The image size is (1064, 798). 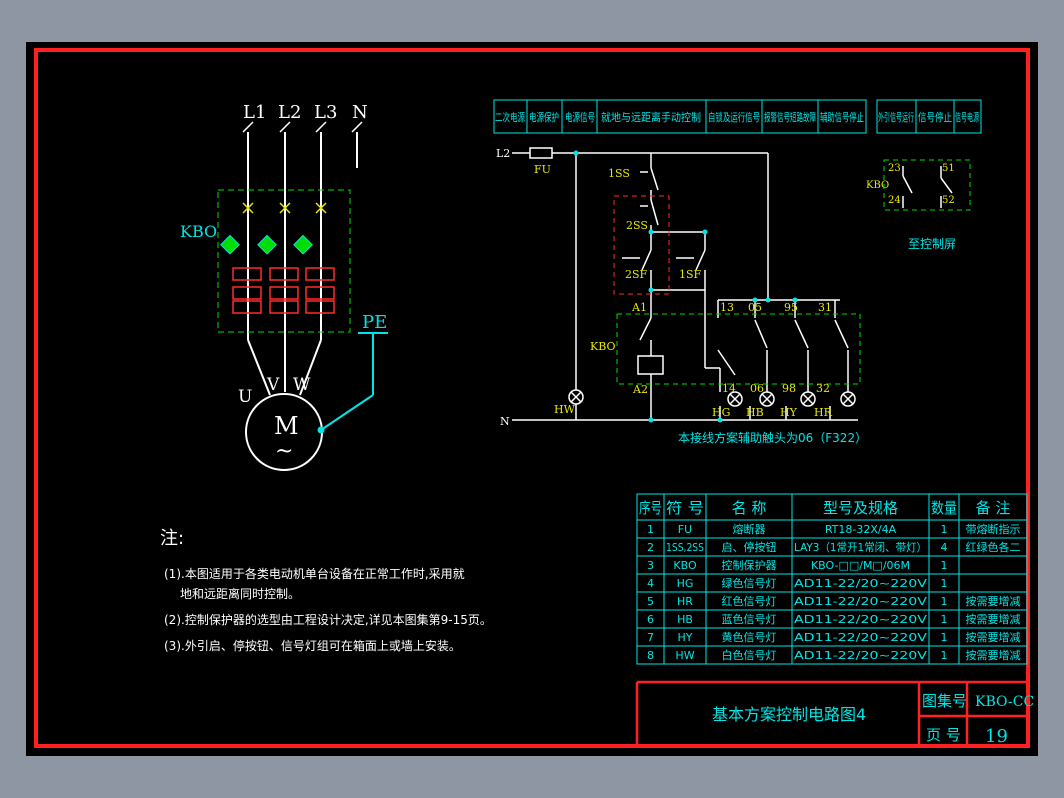 I want to click on terminal-label: 32, so click(x=823, y=388).